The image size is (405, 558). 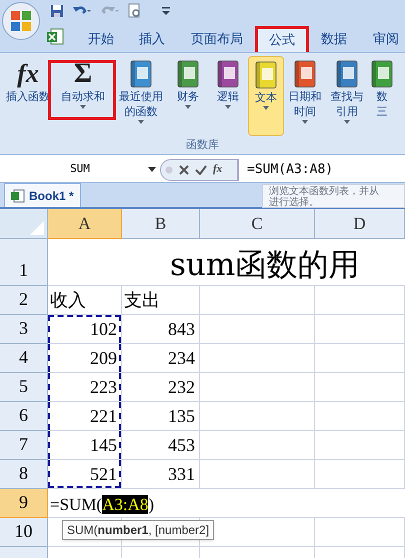 I want to click on ribbon-button: 最近使用 的函数, so click(x=141, y=96).